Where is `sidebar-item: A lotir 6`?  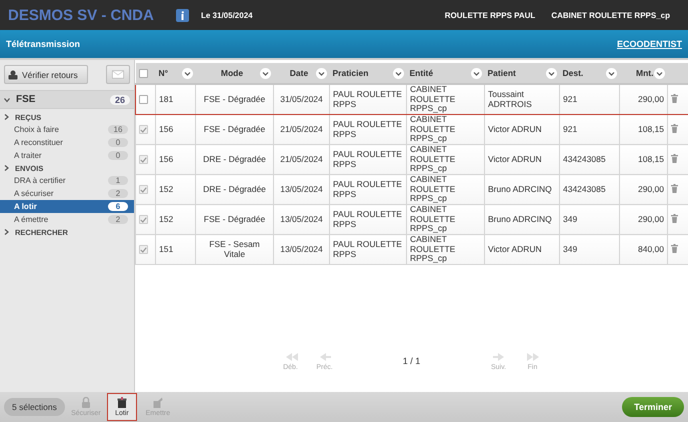 sidebar-item: A lotir 6 is located at coordinates (67, 206).